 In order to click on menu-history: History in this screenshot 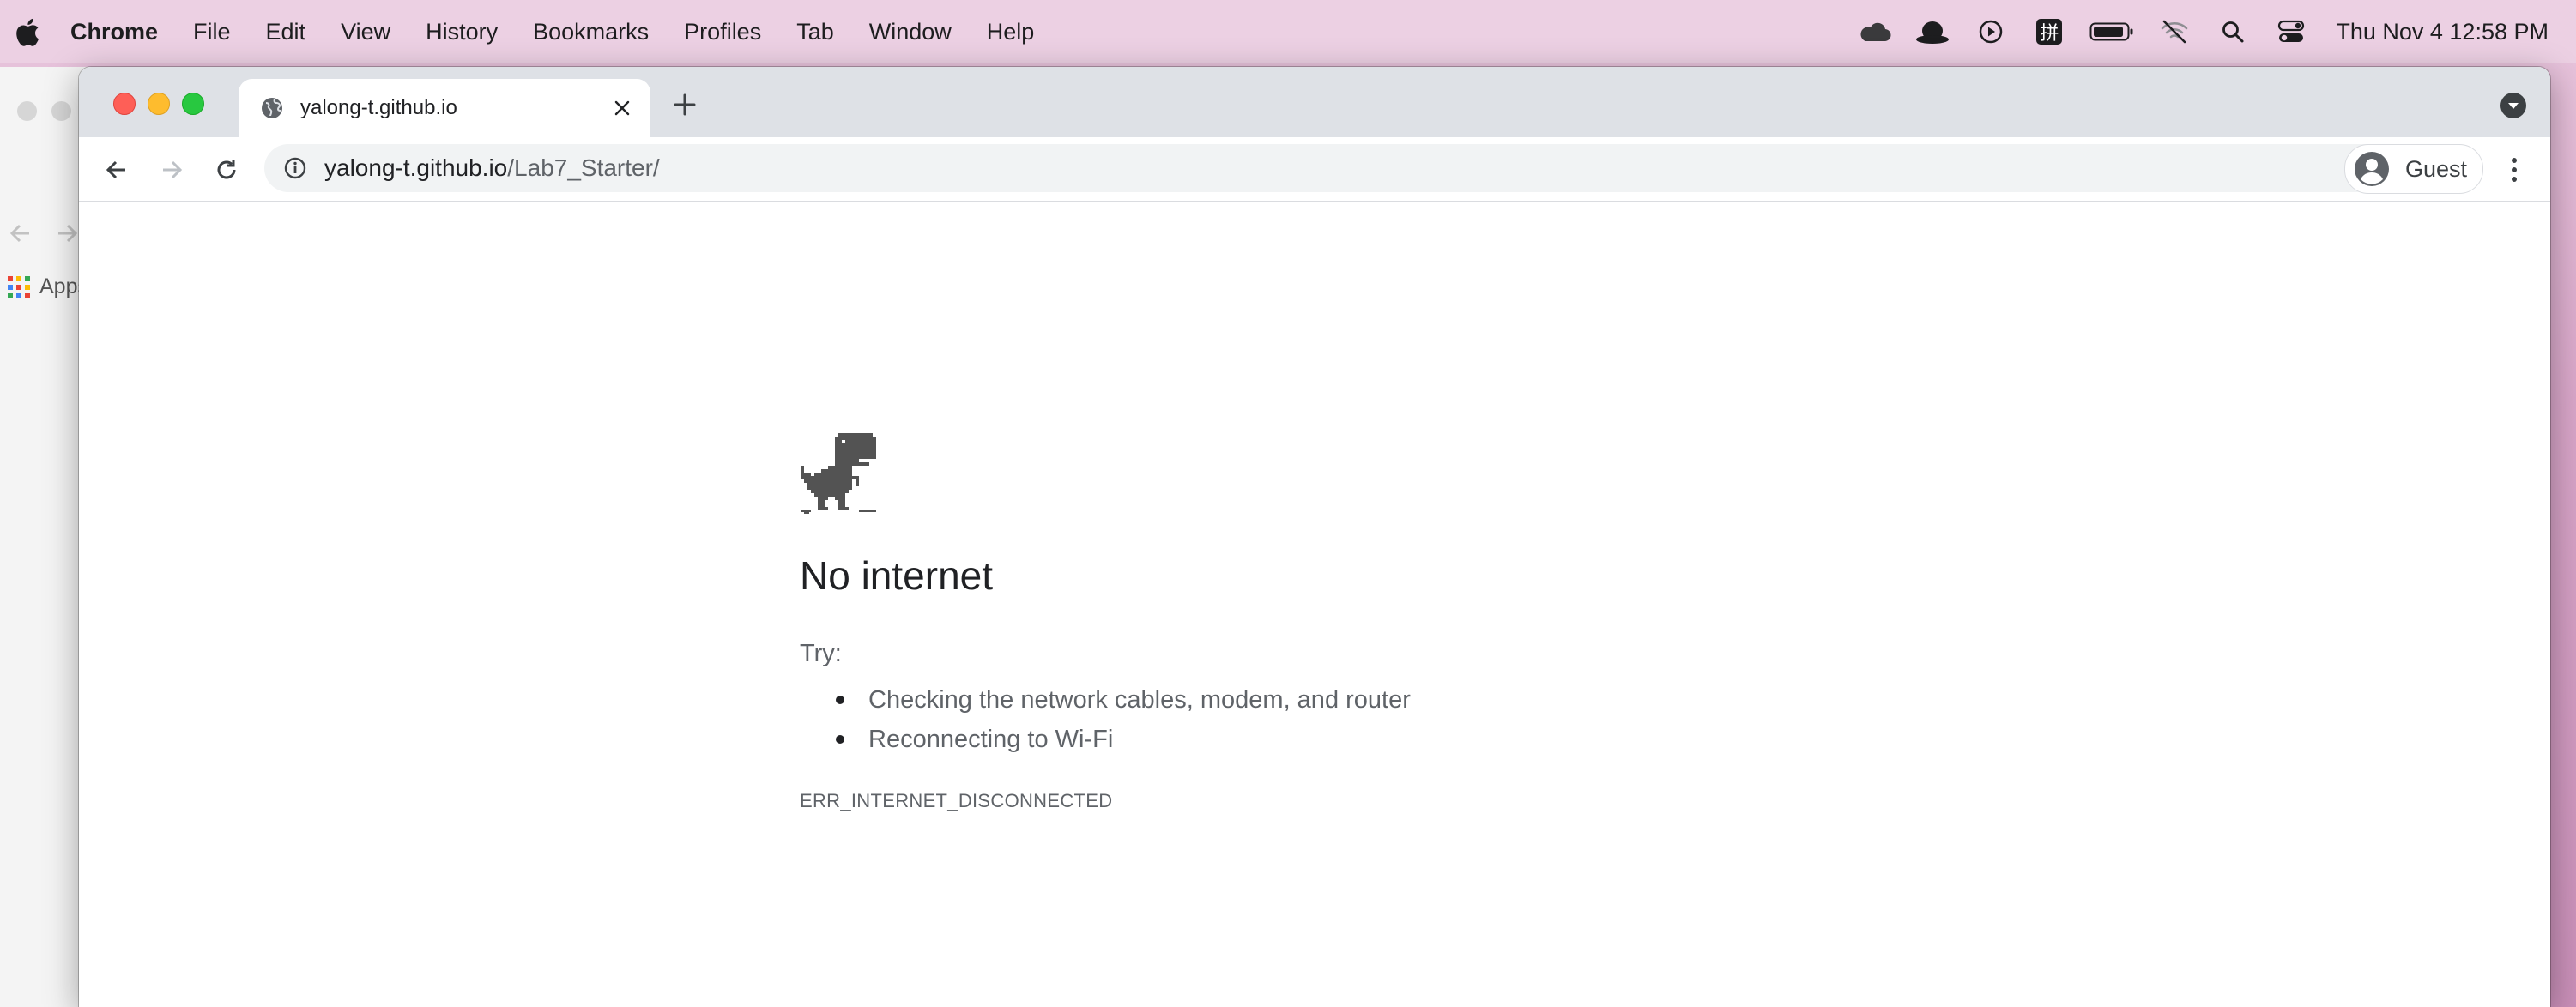, I will do `click(462, 32)`.